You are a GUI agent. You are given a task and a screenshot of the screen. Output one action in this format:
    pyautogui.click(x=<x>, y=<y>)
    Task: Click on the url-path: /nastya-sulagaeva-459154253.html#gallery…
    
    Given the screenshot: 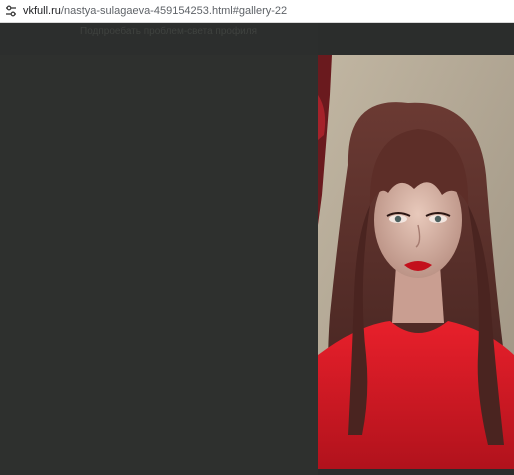 What is the action you would take?
    pyautogui.click(x=174, y=11)
    